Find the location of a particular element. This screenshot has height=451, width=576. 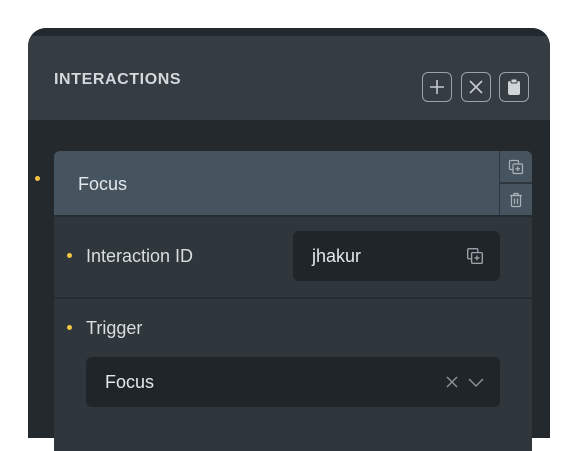

trigger-label: Trigger is located at coordinates (114, 328).